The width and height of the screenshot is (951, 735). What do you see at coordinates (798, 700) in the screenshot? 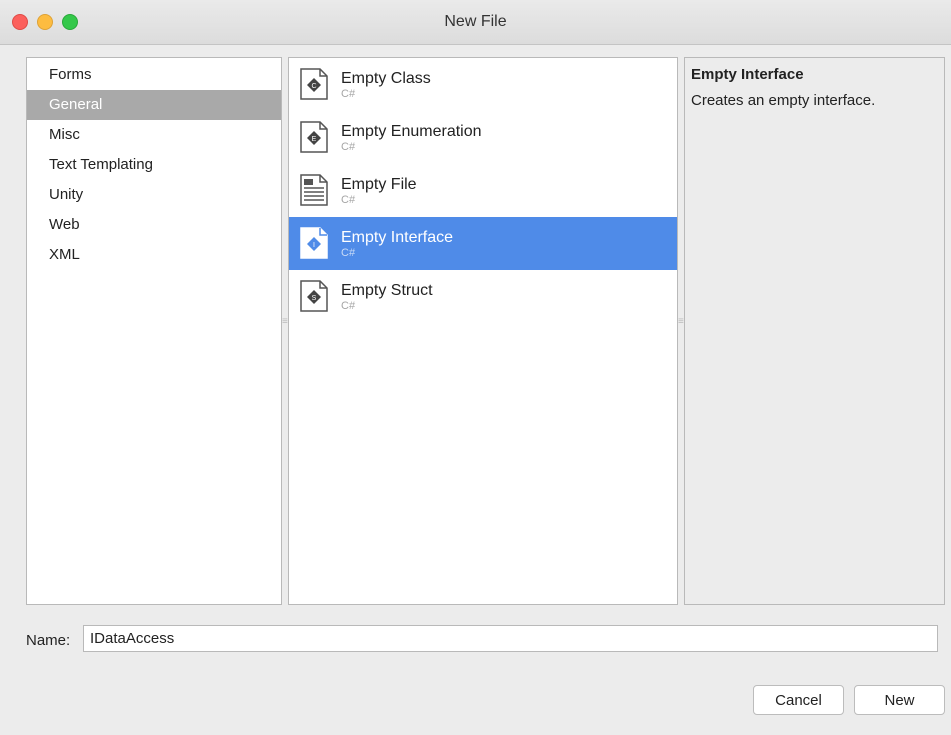
I see `cancel-button: Cancel` at bounding box center [798, 700].